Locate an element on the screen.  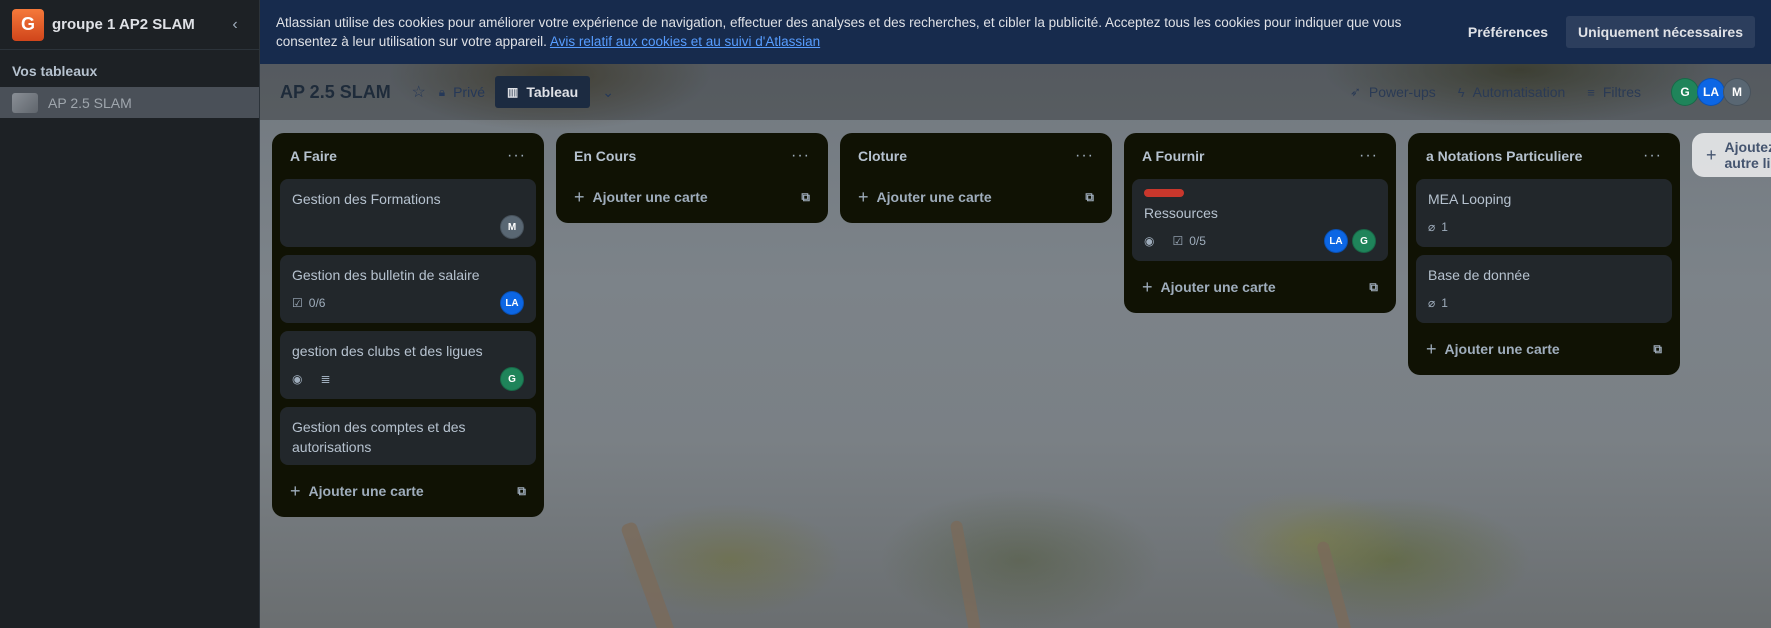
list-title: En Cours is located at coordinates (682, 156).